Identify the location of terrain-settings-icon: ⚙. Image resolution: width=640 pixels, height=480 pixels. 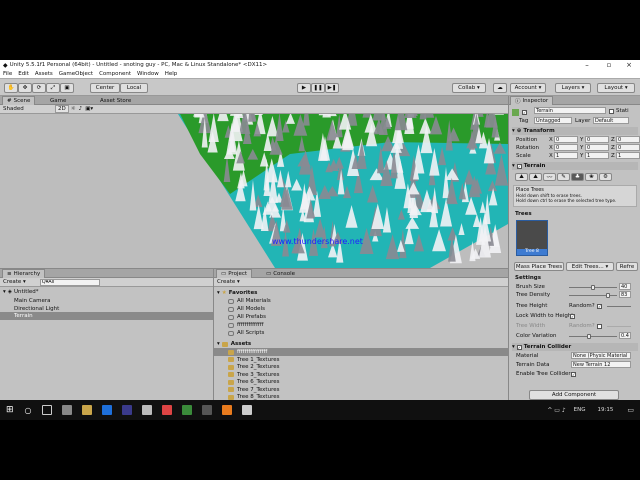
(605, 177).